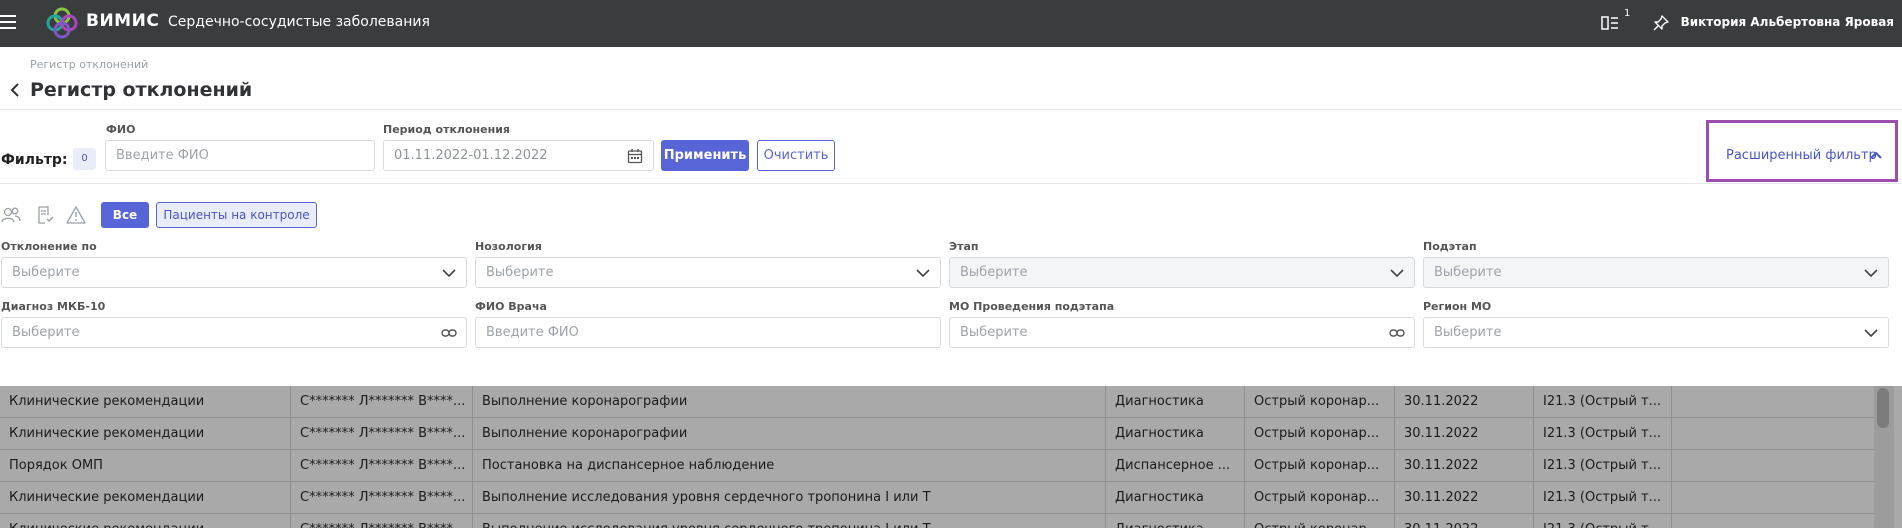  I want to click on hamburger-menu-icon, so click(9, 23).